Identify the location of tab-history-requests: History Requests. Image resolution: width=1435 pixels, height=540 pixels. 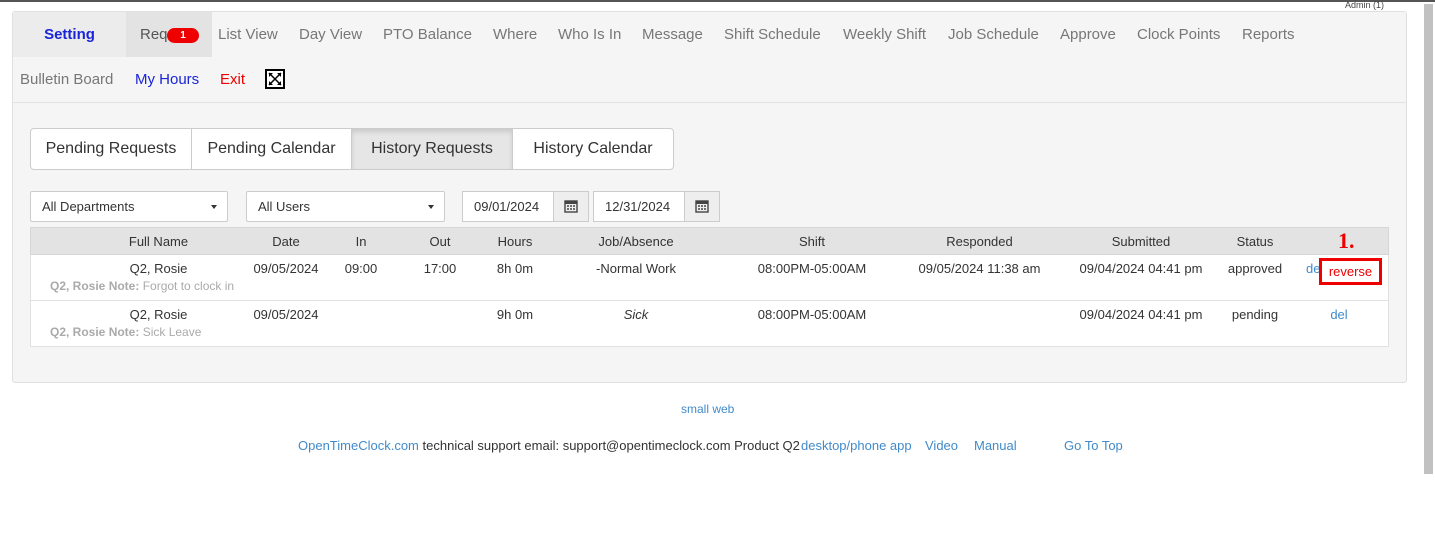
(432, 149).